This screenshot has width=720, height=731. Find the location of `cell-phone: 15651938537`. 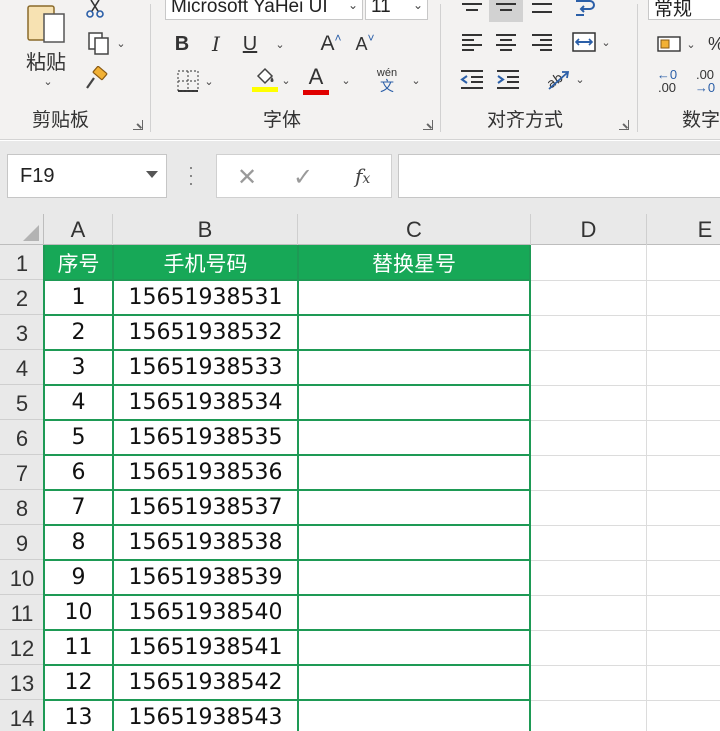

cell-phone: 15651938537 is located at coordinates (205, 507).